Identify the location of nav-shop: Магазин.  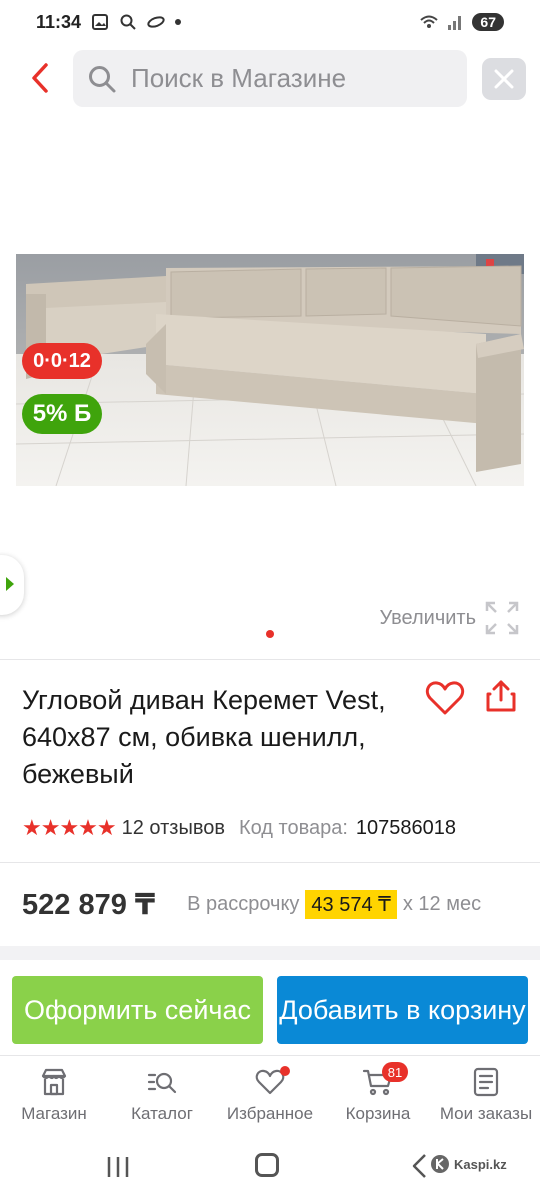
(54, 1095).